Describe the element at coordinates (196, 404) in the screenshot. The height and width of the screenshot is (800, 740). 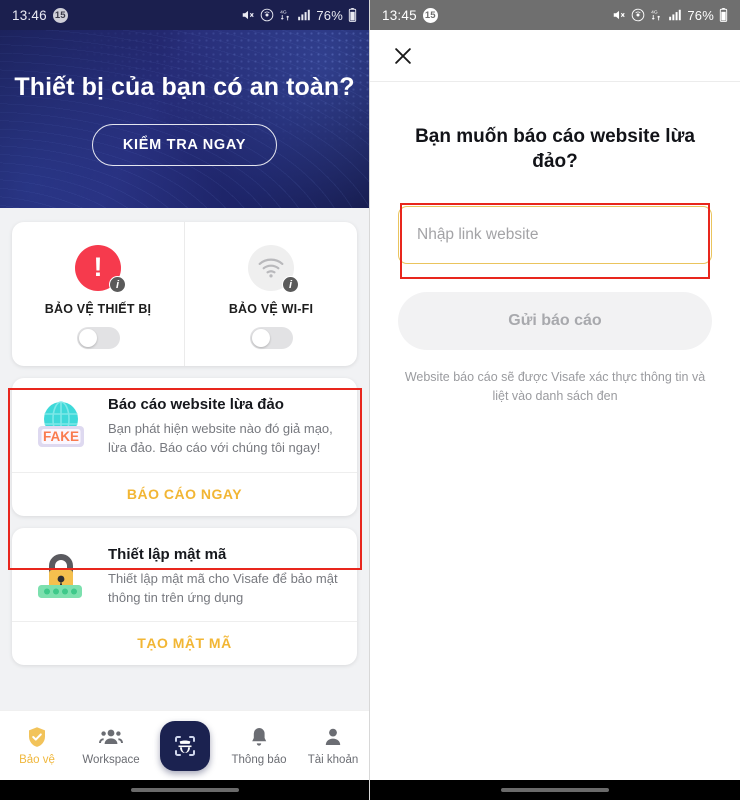
I see `report-card-title: Báo cáo website lừa đảo` at that location.